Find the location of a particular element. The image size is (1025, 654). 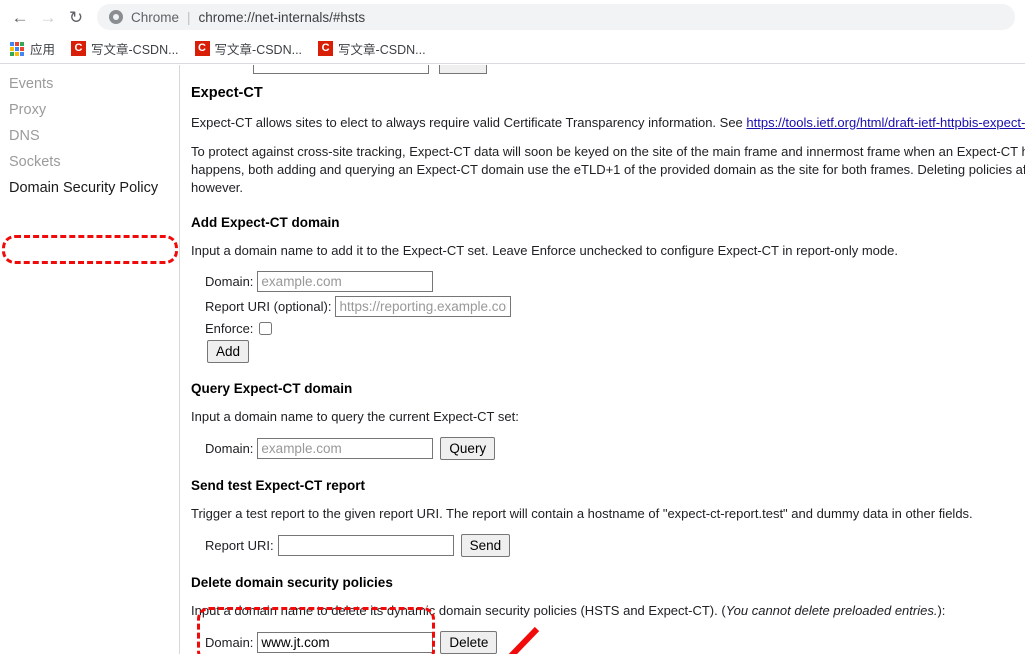

back-arrow-icon: ← is located at coordinates (20, 17).